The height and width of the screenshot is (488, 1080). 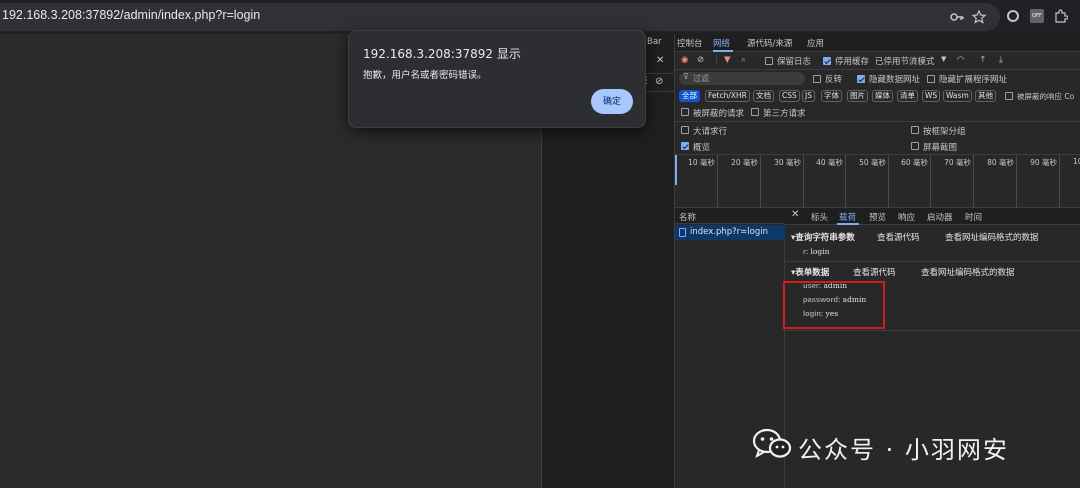 What do you see at coordinates (910, 182) in the screenshot?
I see `timeline-tick: 60 毫秒` at bounding box center [910, 182].